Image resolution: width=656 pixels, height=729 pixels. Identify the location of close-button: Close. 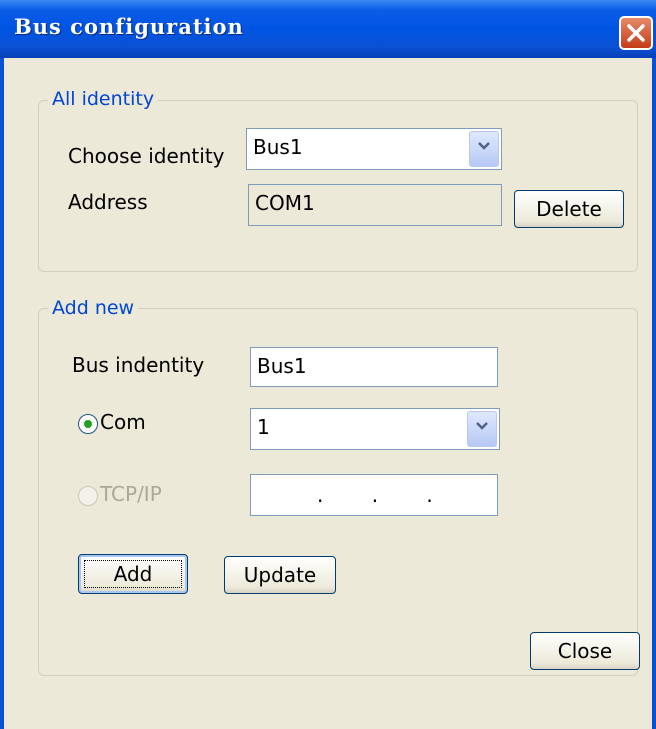
(585, 651).